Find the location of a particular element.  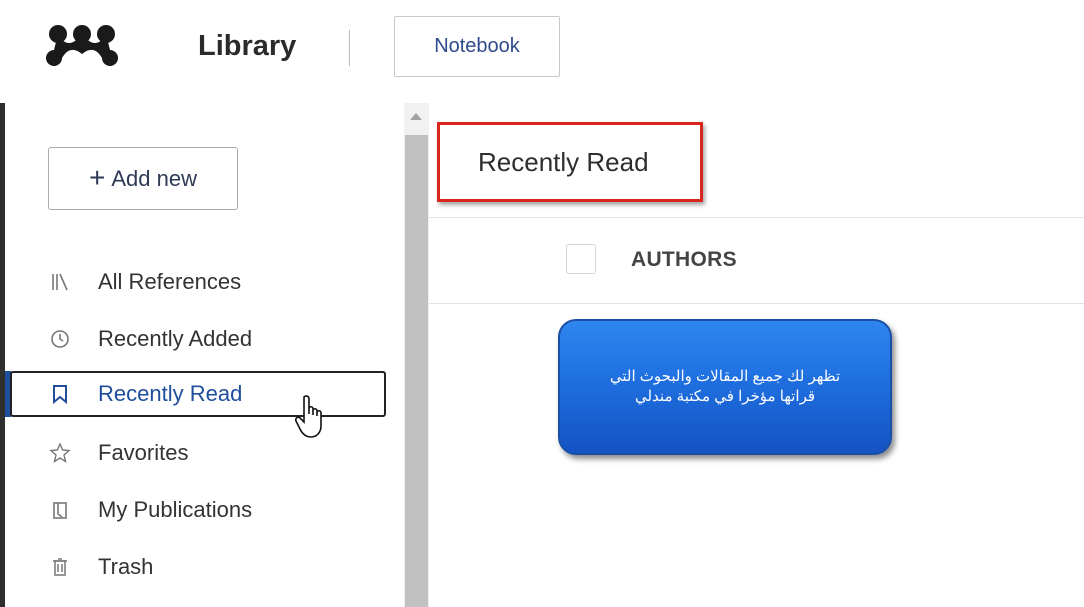

sidebar-item-trash: Trash is located at coordinates (204, 567).